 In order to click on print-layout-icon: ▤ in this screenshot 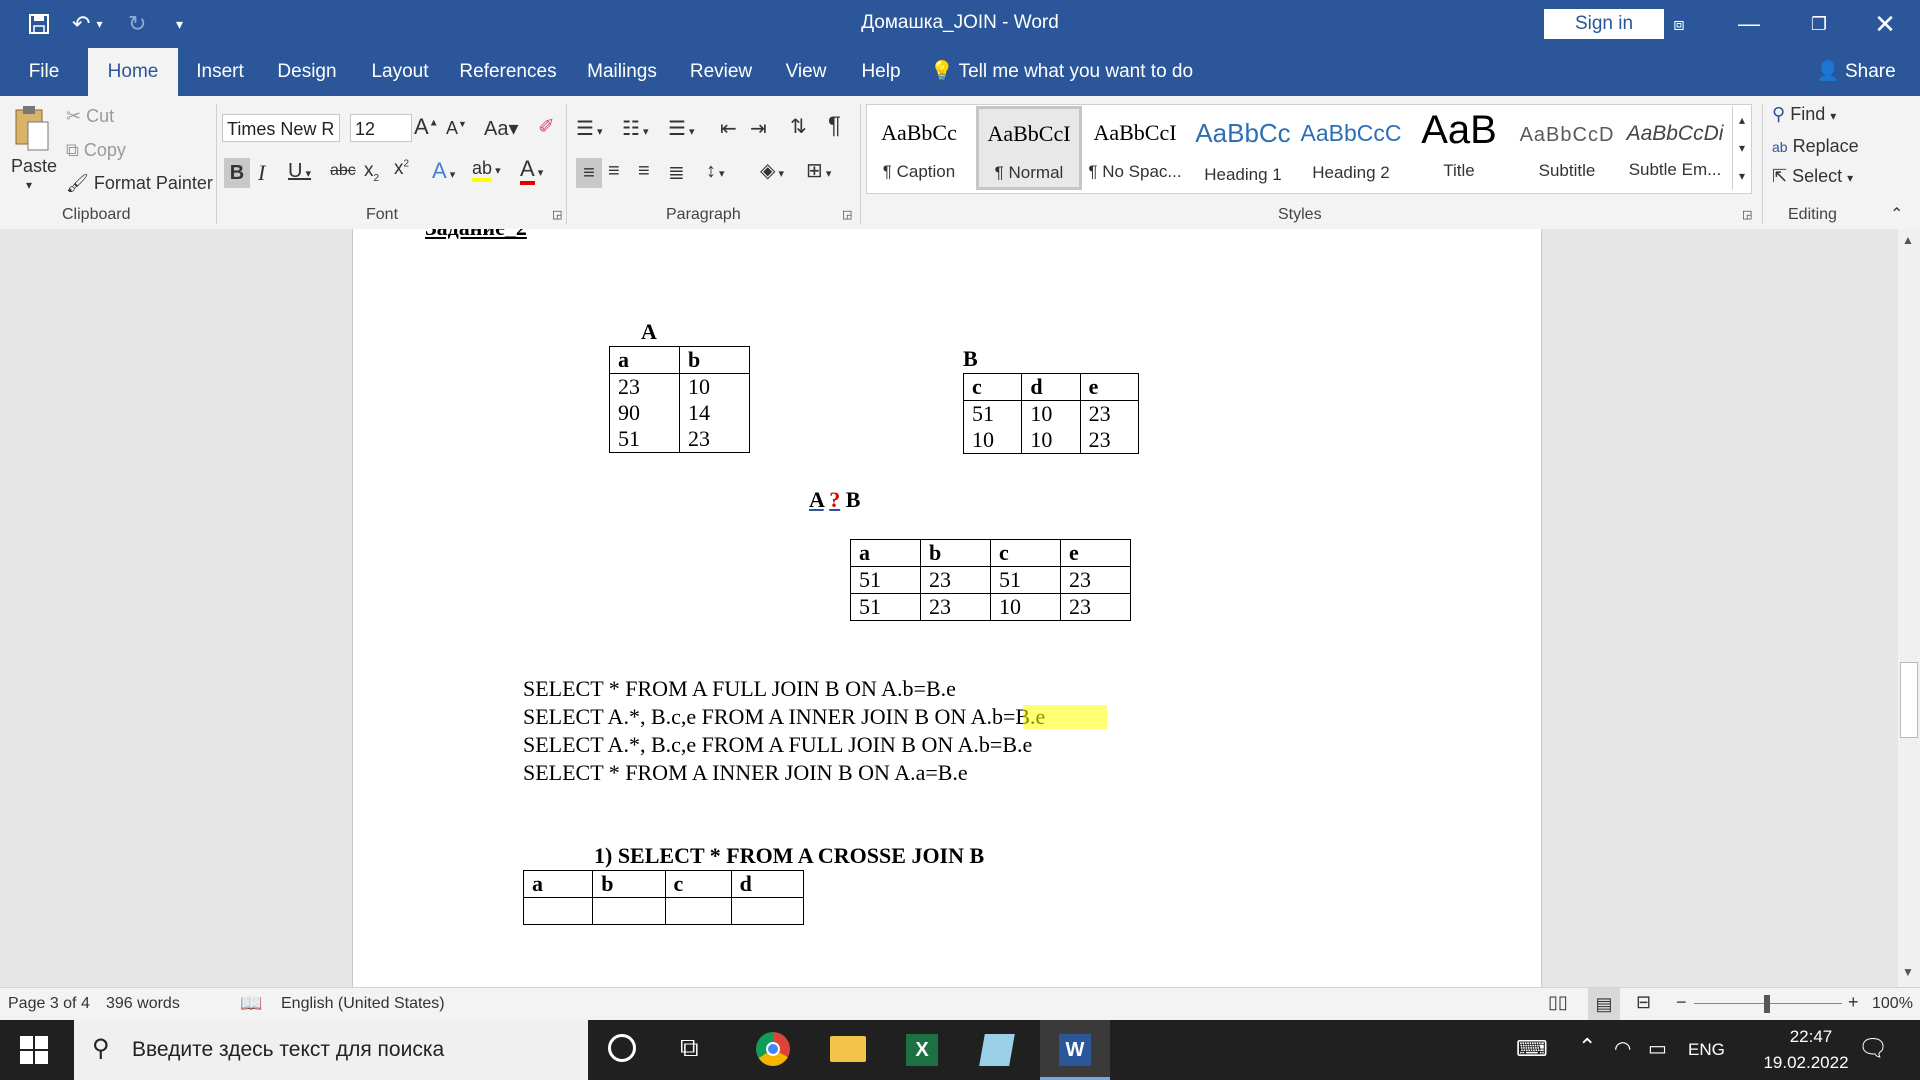, I will do `click(1604, 1004)`.